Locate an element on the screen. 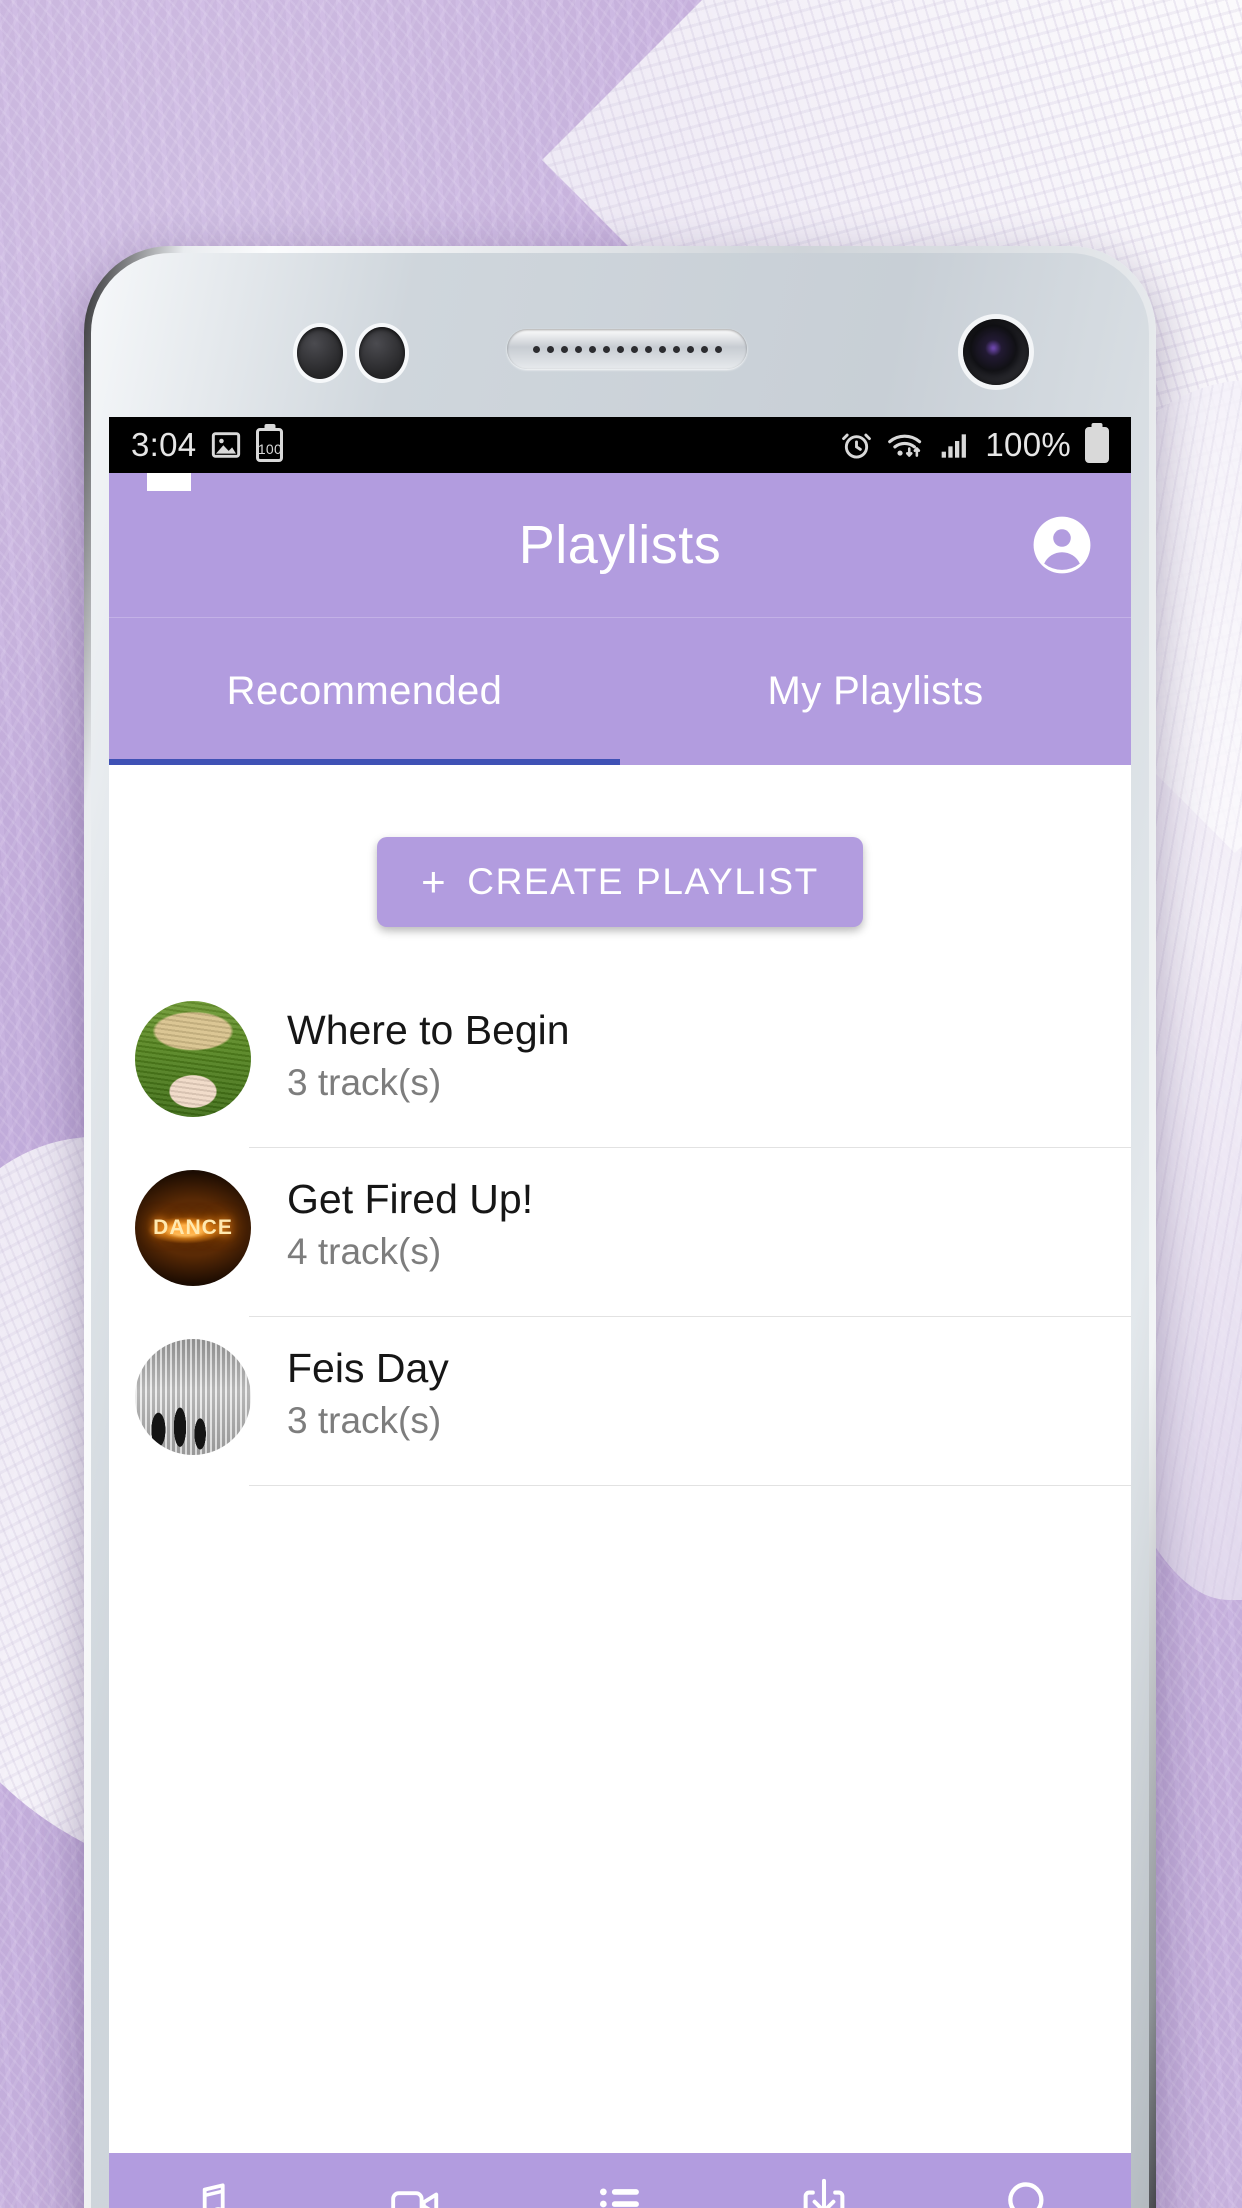  page-title: Playlists is located at coordinates (620, 545).